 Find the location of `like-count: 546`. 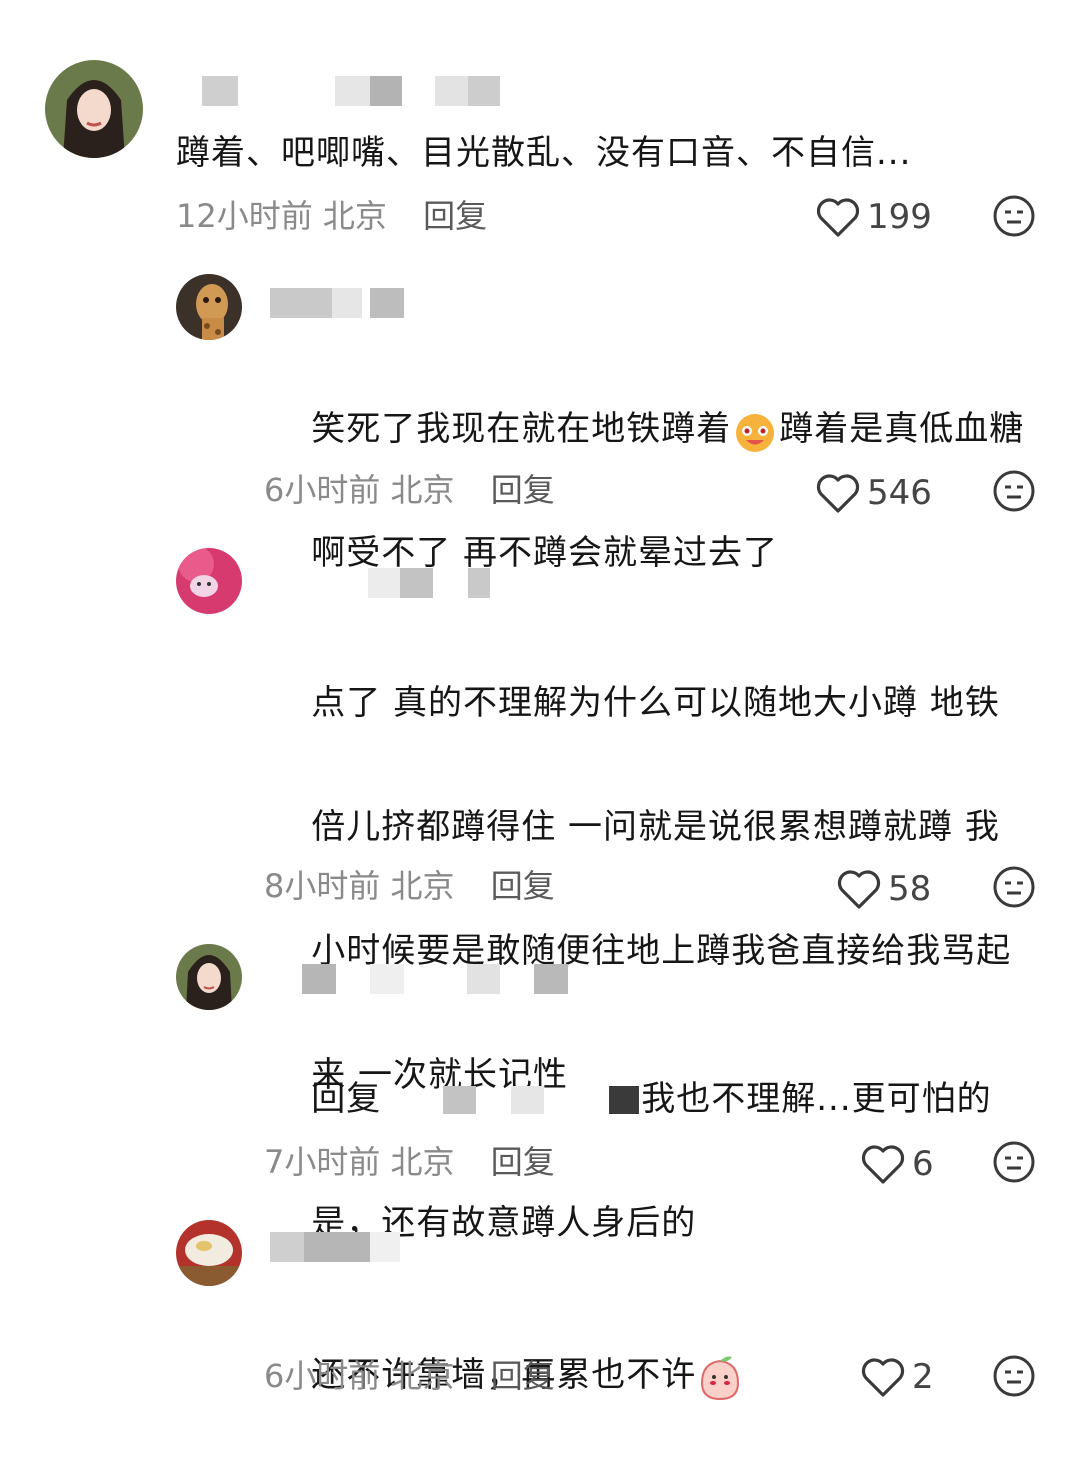

like-count: 546 is located at coordinates (899, 493).